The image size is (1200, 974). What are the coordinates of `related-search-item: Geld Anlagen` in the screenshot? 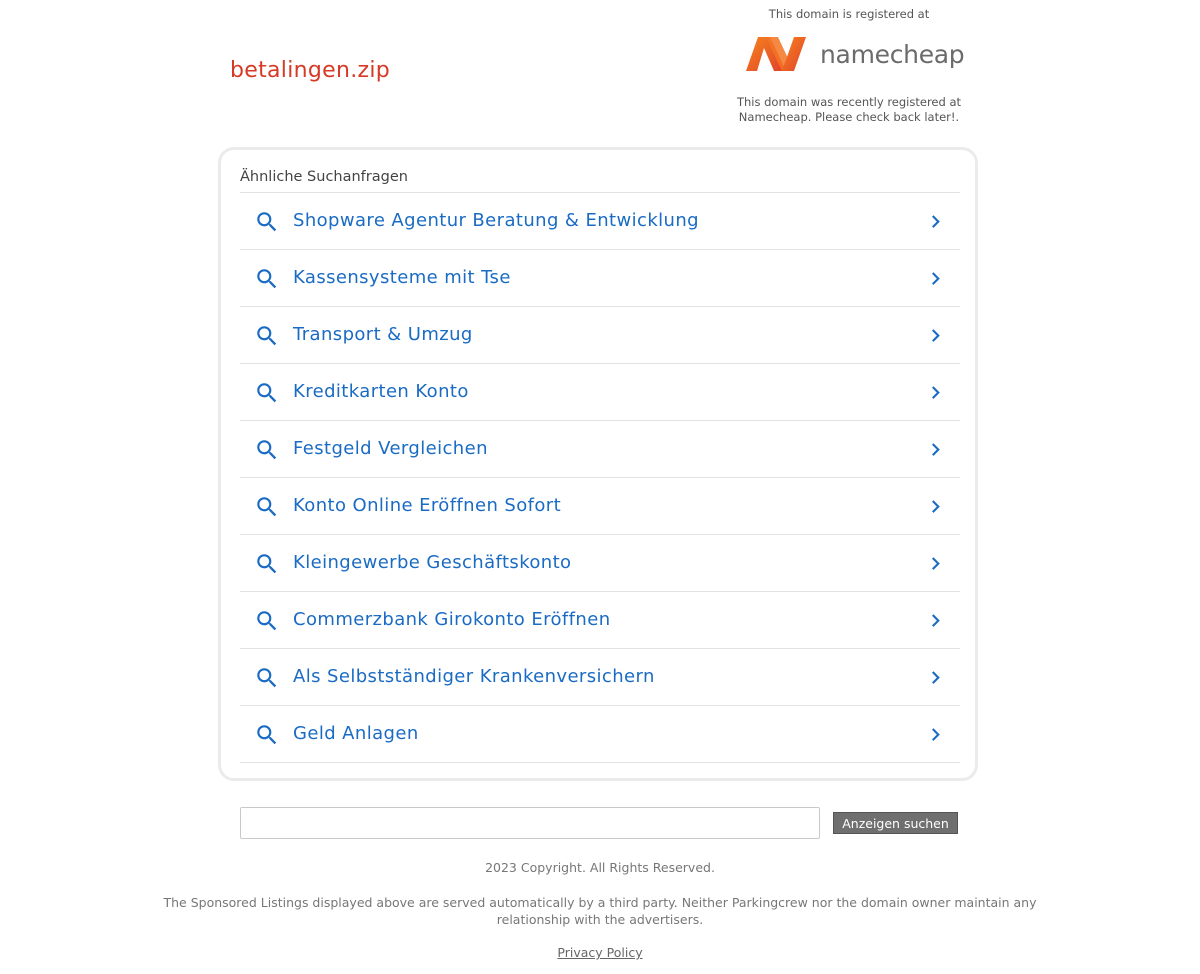 It's located at (600, 734).